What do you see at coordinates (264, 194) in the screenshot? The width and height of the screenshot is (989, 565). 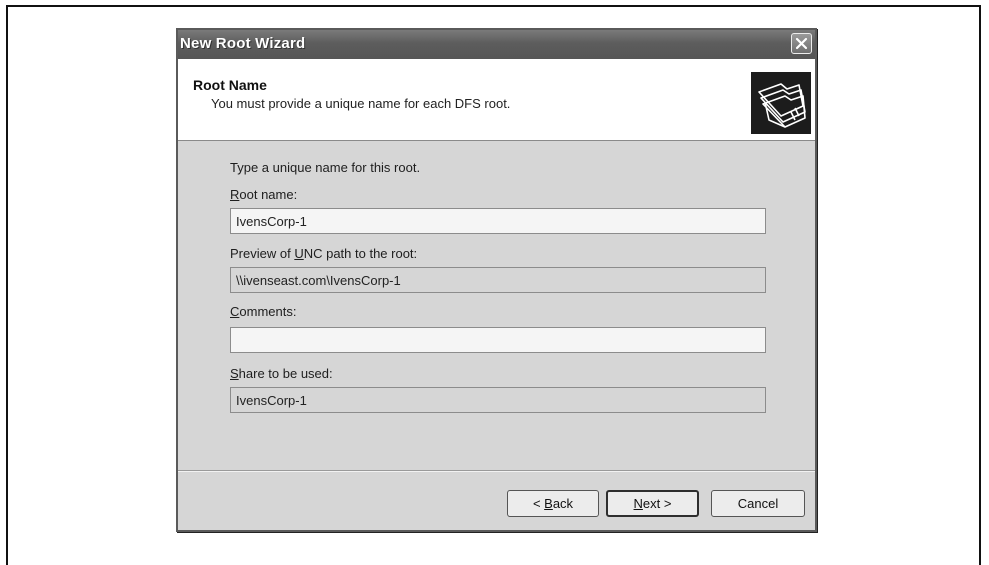 I see `root-name-label: Root name:` at bounding box center [264, 194].